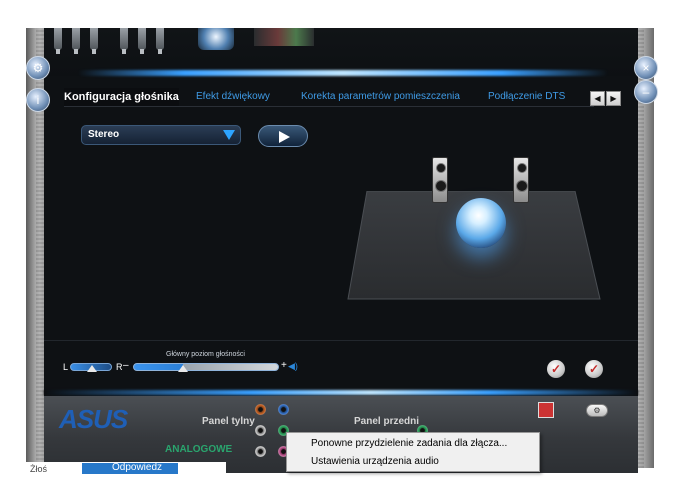 The image size is (682, 500). What do you see at coordinates (343, 73) in the screenshot?
I see `glow-divider` at bounding box center [343, 73].